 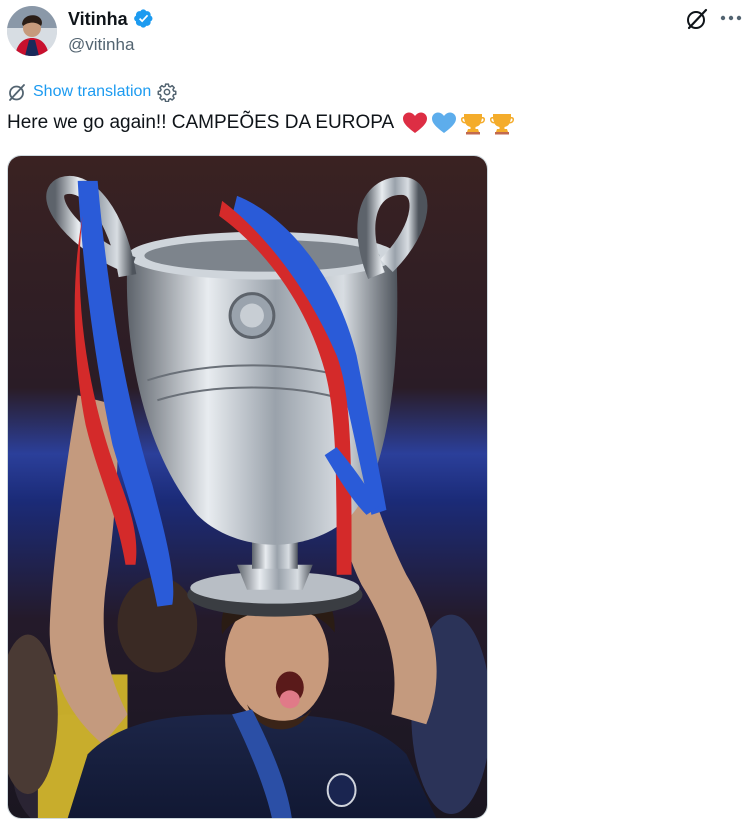 I want to click on avatar, so click(x=32, y=31).